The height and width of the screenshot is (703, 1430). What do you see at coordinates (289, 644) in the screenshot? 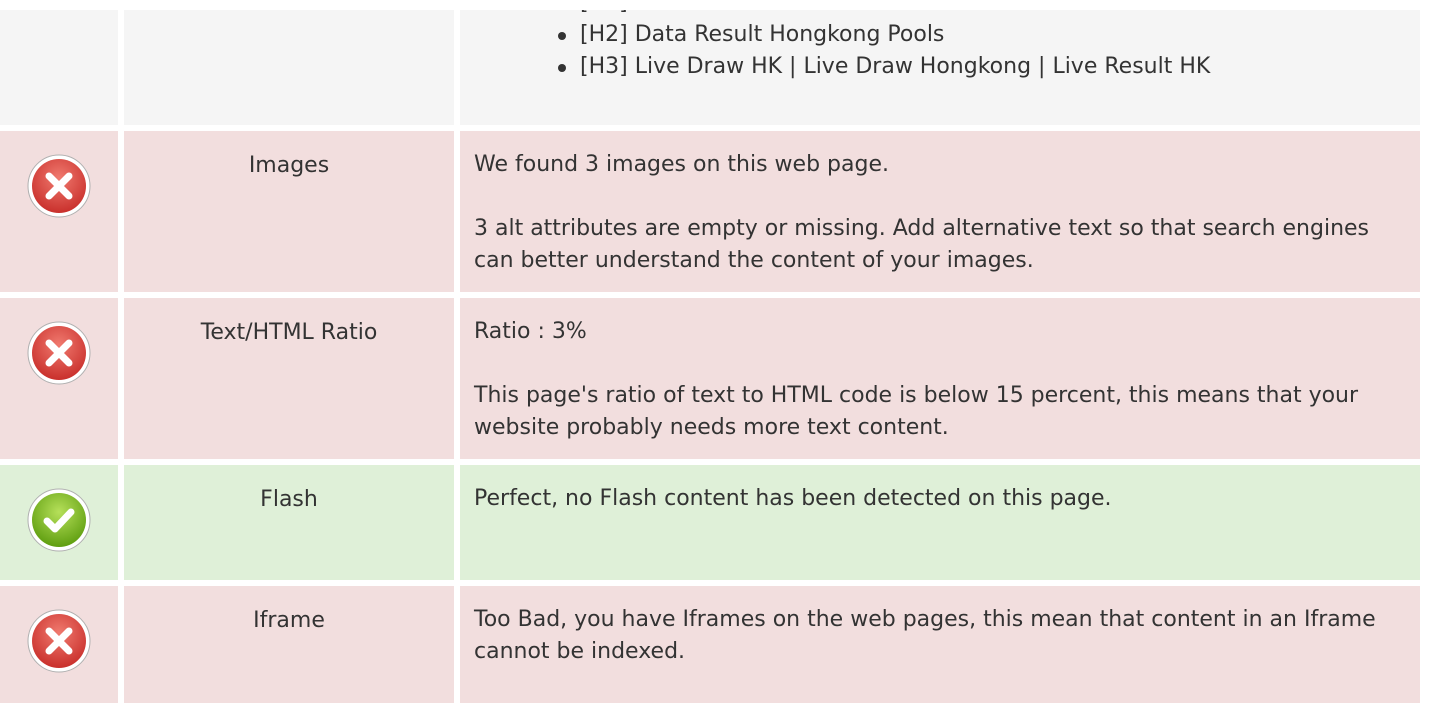
I see `iframe-name: Iframe` at bounding box center [289, 644].